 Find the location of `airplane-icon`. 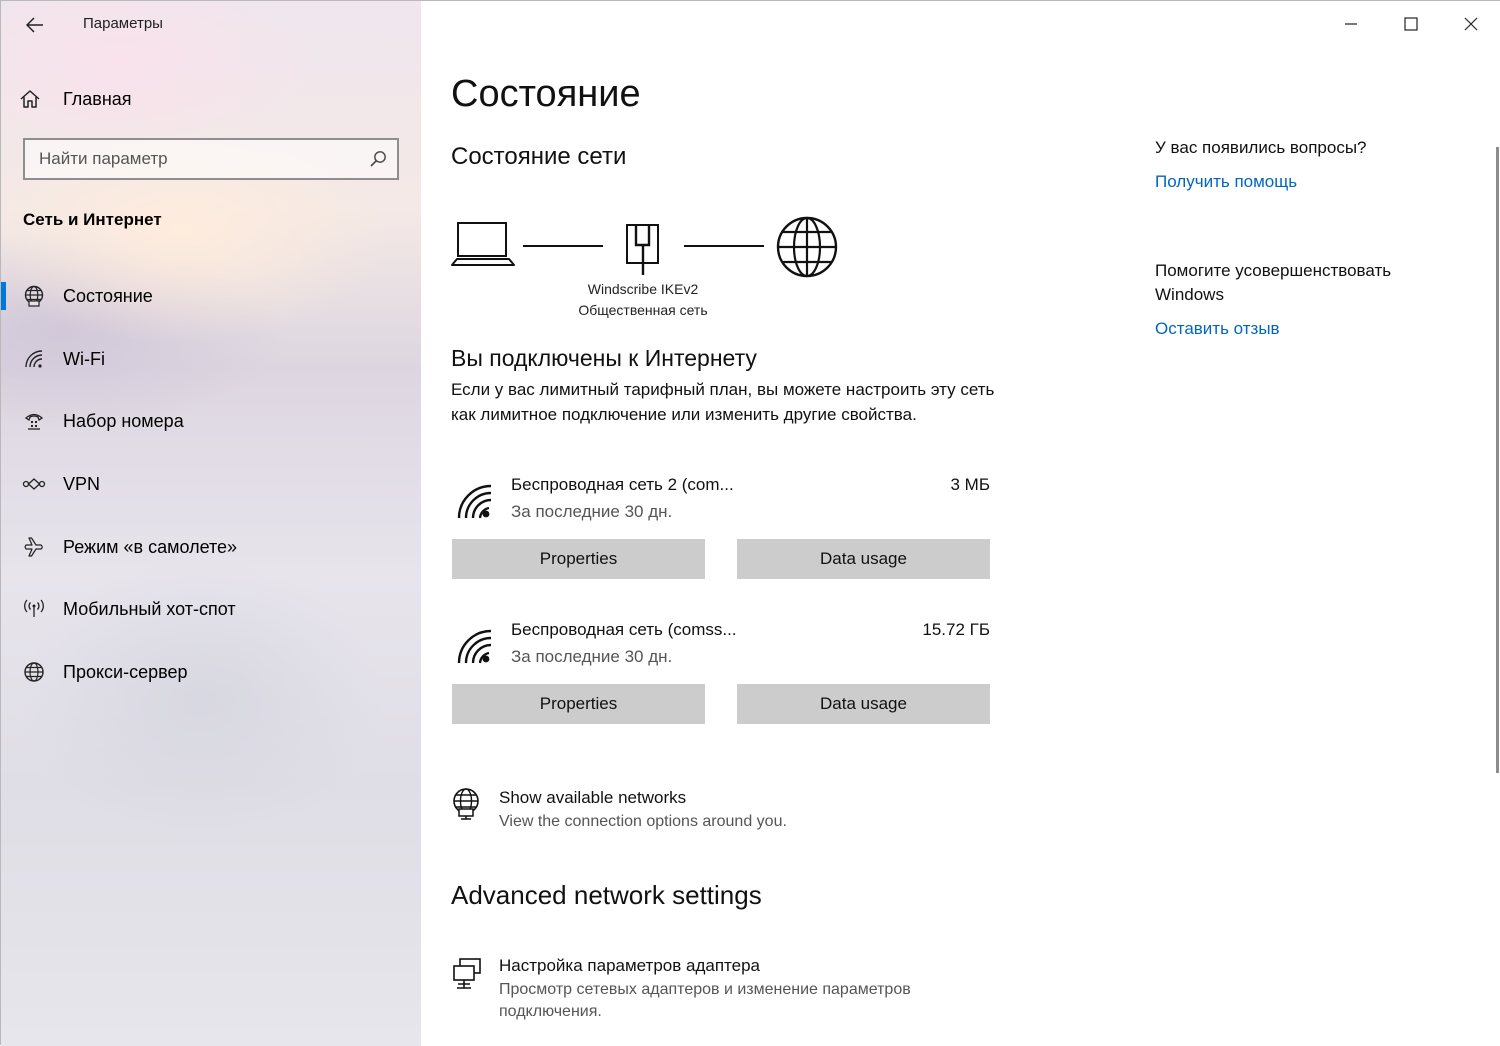

airplane-icon is located at coordinates (34, 547).